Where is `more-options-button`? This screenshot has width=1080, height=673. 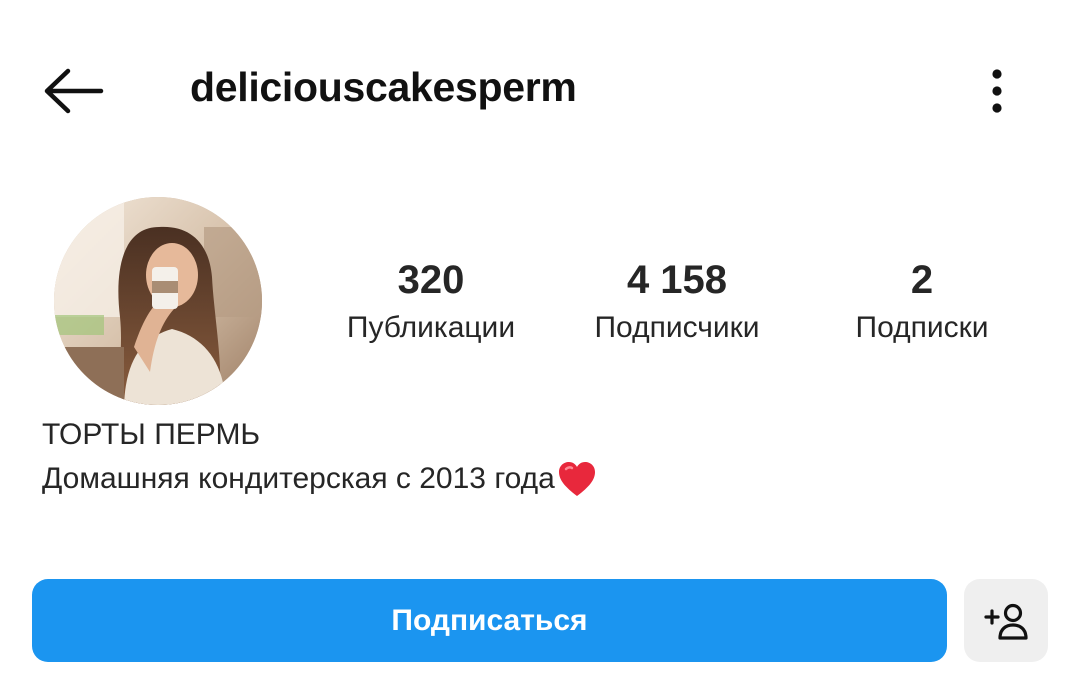 more-options-button is located at coordinates (997, 91).